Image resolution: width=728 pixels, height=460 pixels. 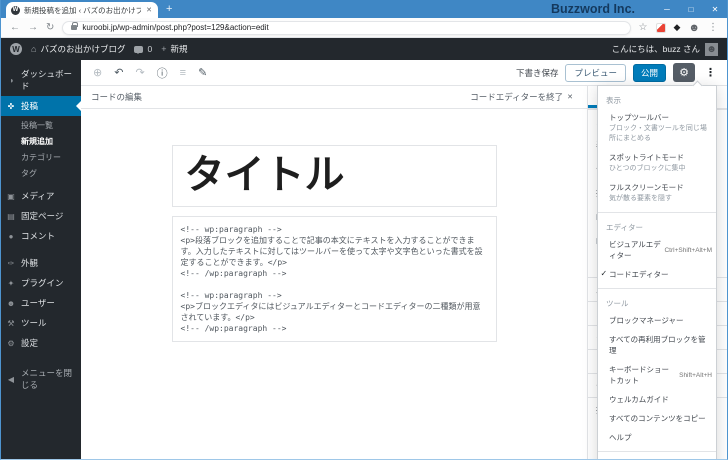 I want to click on add-block-icon: ⊕, so click(x=97, y=72).